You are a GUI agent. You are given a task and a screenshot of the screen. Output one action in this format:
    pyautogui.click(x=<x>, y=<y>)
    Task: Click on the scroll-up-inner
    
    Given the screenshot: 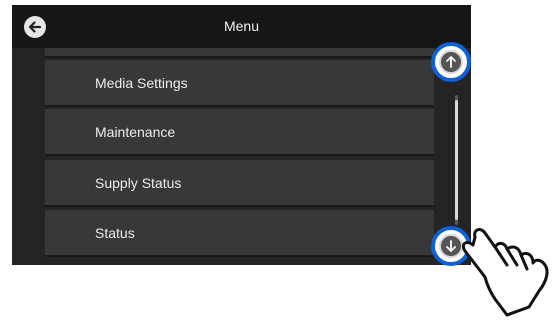 What is the action you would take?
    pyautogui.click(x=451, y=62)
    